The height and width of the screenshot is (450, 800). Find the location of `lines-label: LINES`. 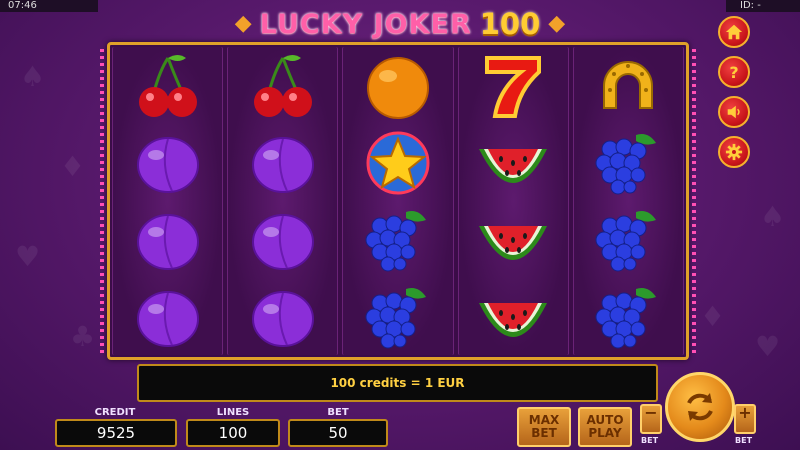

lines-label: LINES is located at coordinates (233, 412).